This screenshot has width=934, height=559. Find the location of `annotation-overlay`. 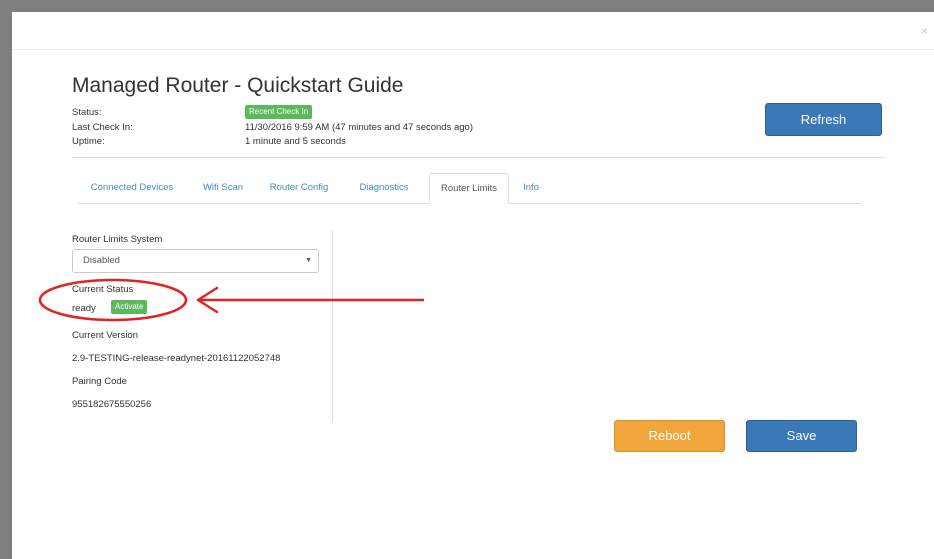

annotation-overlay is located at coordinates (231, 300).